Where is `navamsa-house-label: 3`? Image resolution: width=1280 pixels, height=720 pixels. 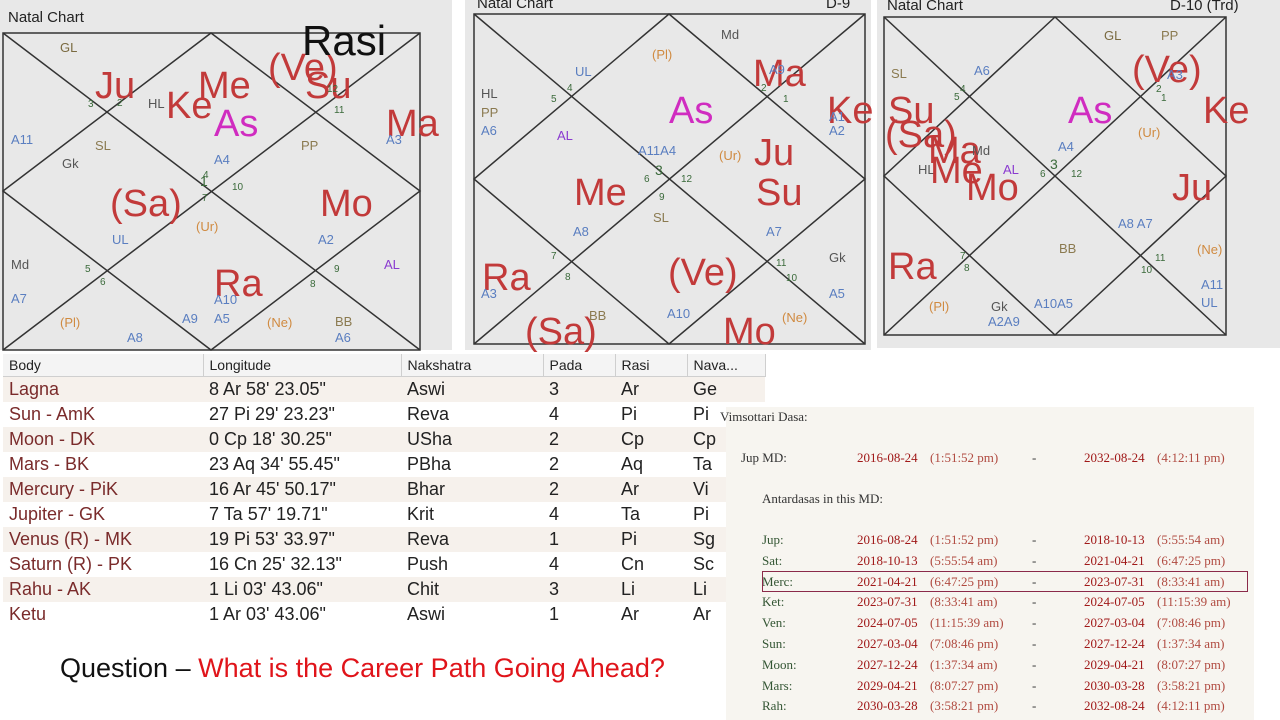
navamsa-house-label: 3 is located at coordinates (659, 170).